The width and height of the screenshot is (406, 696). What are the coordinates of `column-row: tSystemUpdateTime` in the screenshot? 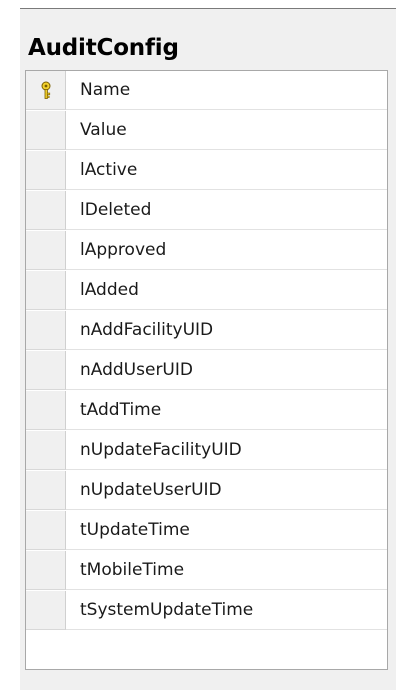 It's located at (206, 611).